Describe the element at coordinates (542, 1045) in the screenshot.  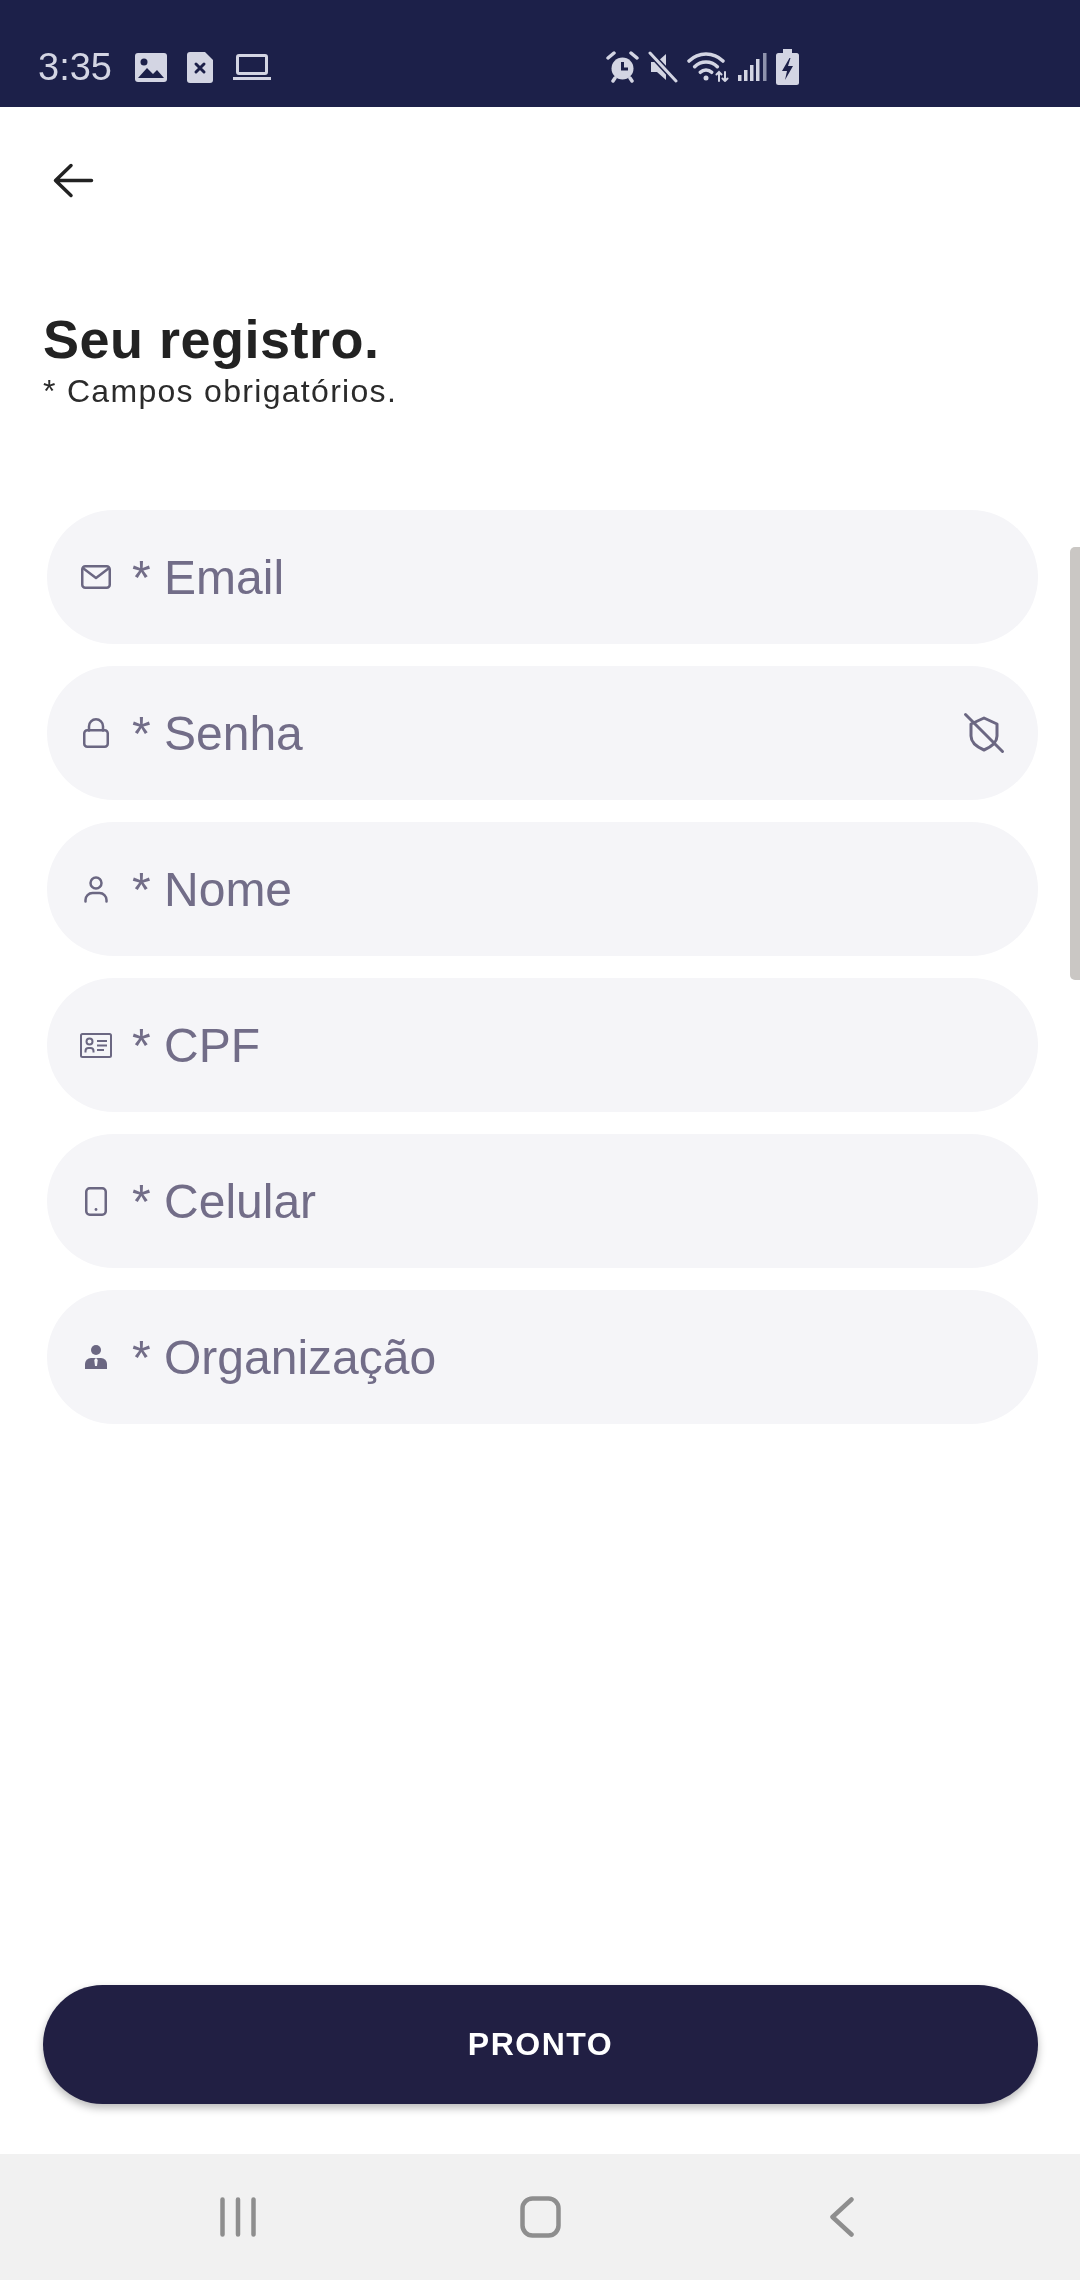
I see `document-field: * CPF` at that location.